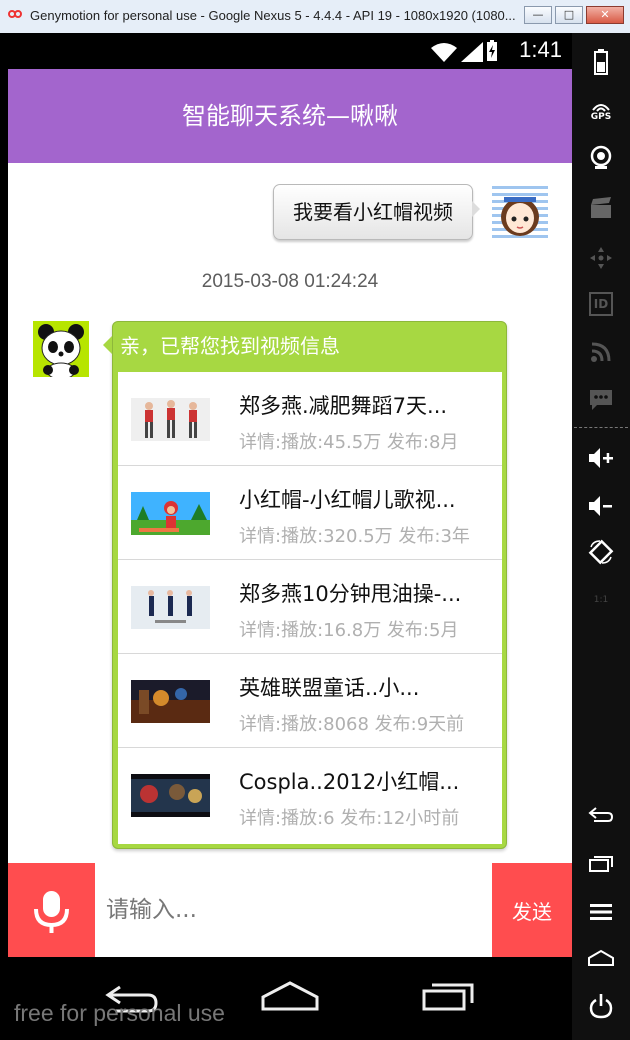  I want to click on gps-icon: GPS, so click(601, 112).